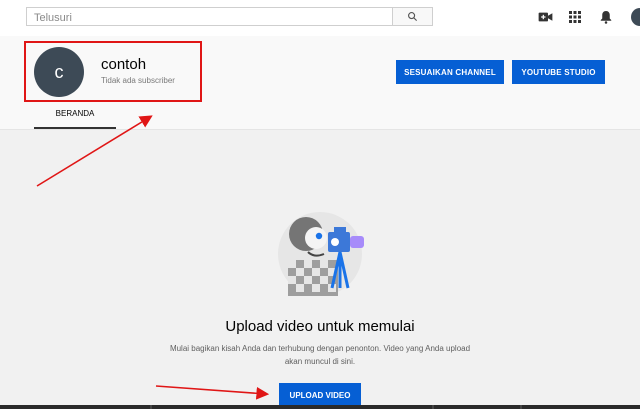 This screenshot has height=409, width=640. I want to click on search-box, so click(209, 17).